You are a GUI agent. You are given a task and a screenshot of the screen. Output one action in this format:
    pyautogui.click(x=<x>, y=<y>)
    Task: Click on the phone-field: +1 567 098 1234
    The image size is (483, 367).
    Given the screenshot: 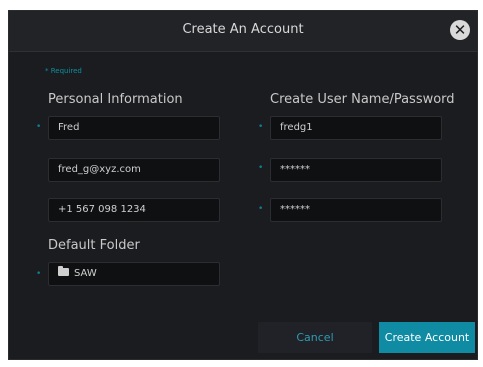 What is the action you would take?
    pyautogui.click(x=134, y=210)
    